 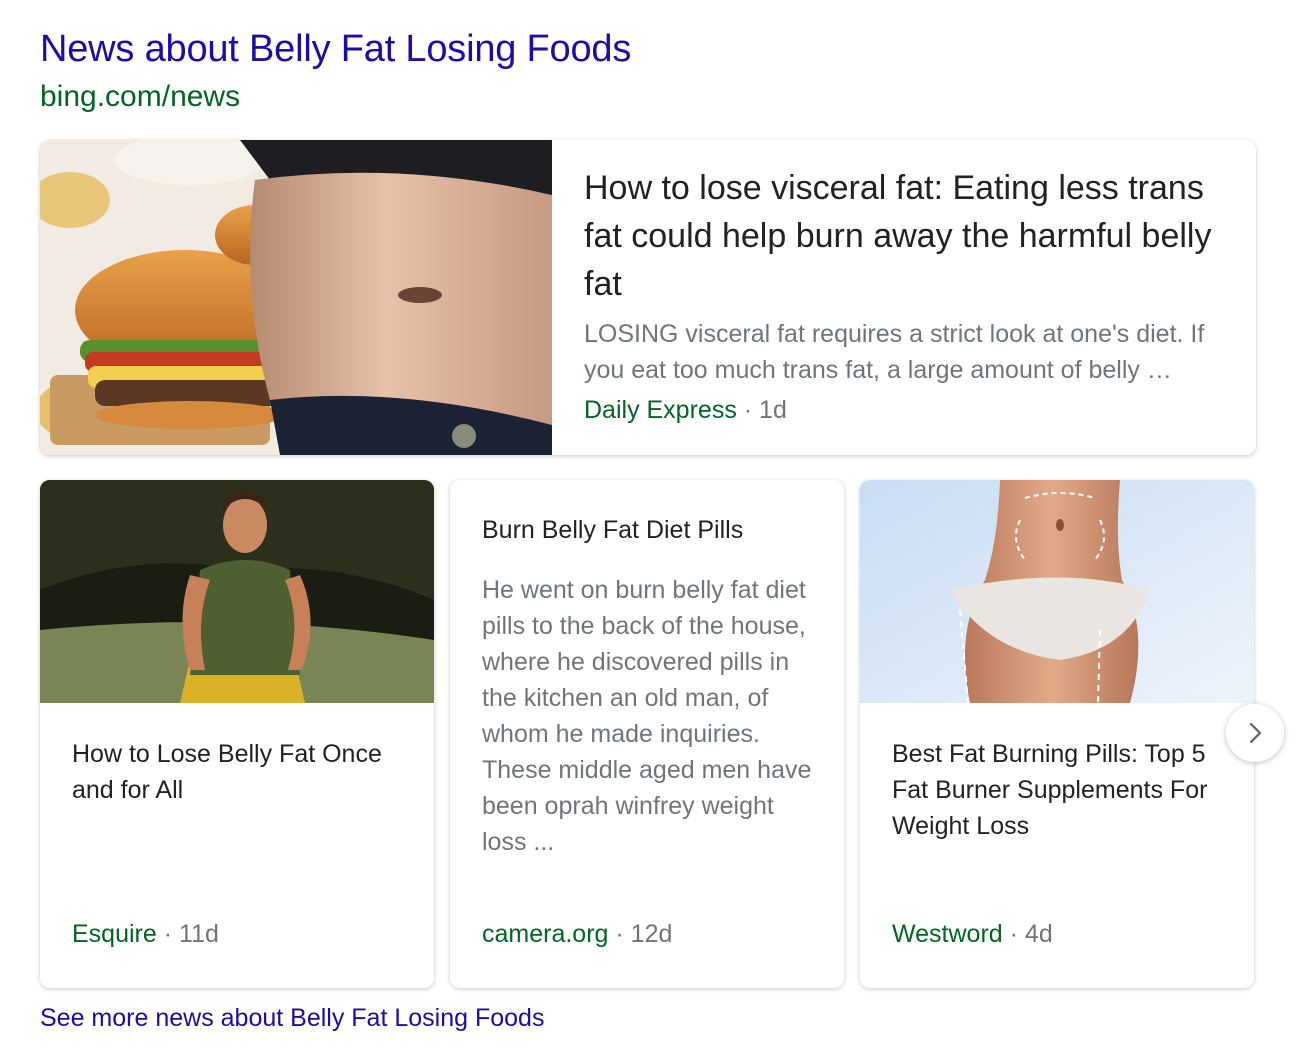 I want to click on card-meta: Westword · 4d, so click(x=972, y=934).